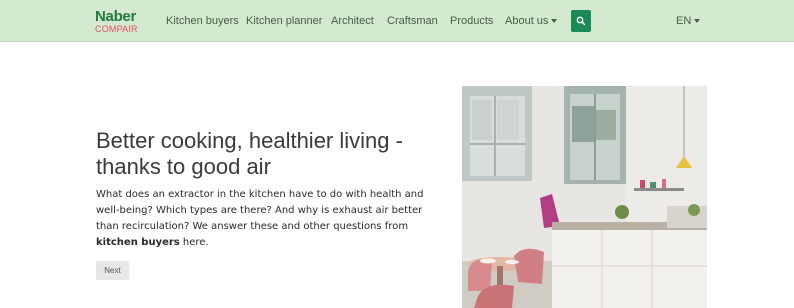  Describe the element at coordinates (112, 270) in the screenshot. I see `next-button: Next` at that location.